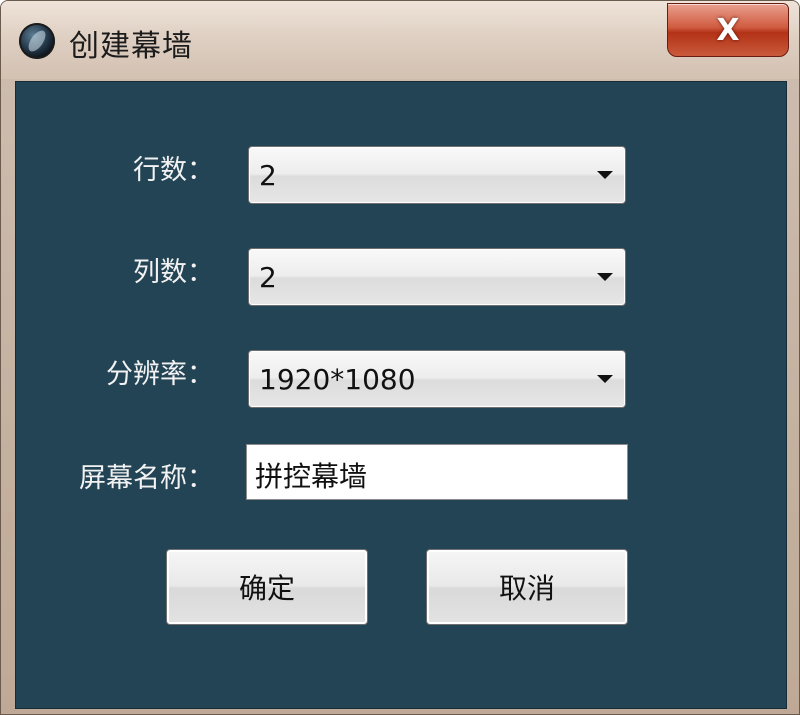 The image size is (800, 715). What do you see at coordinates (37, 41) in the screenshot?
I see `app-logo-icon` at bounding box center [37, 41].